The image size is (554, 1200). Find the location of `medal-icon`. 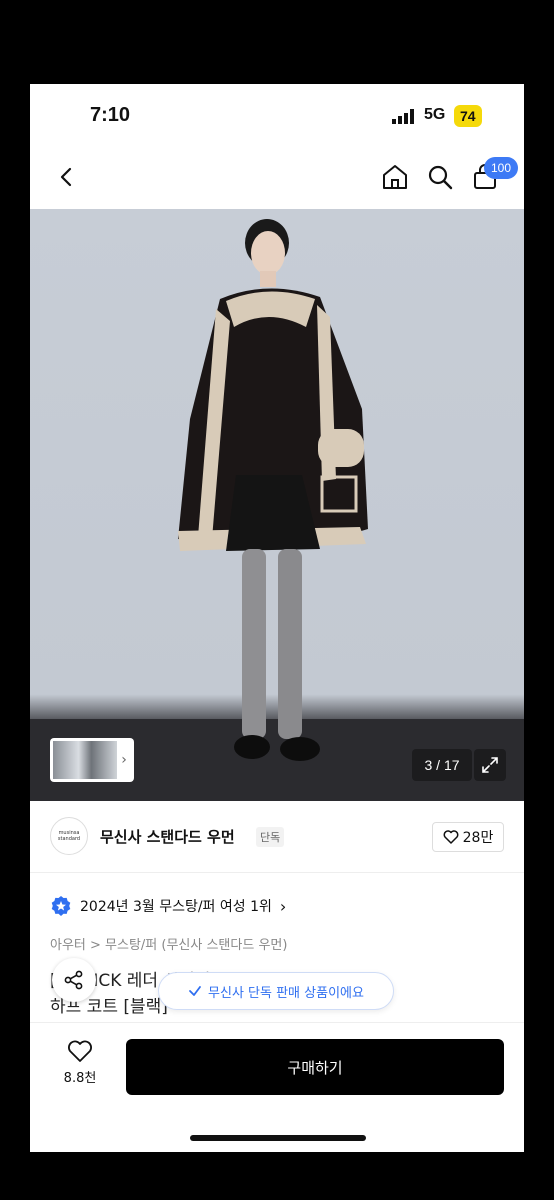

medal-icon is located at coordinates (61, 906).